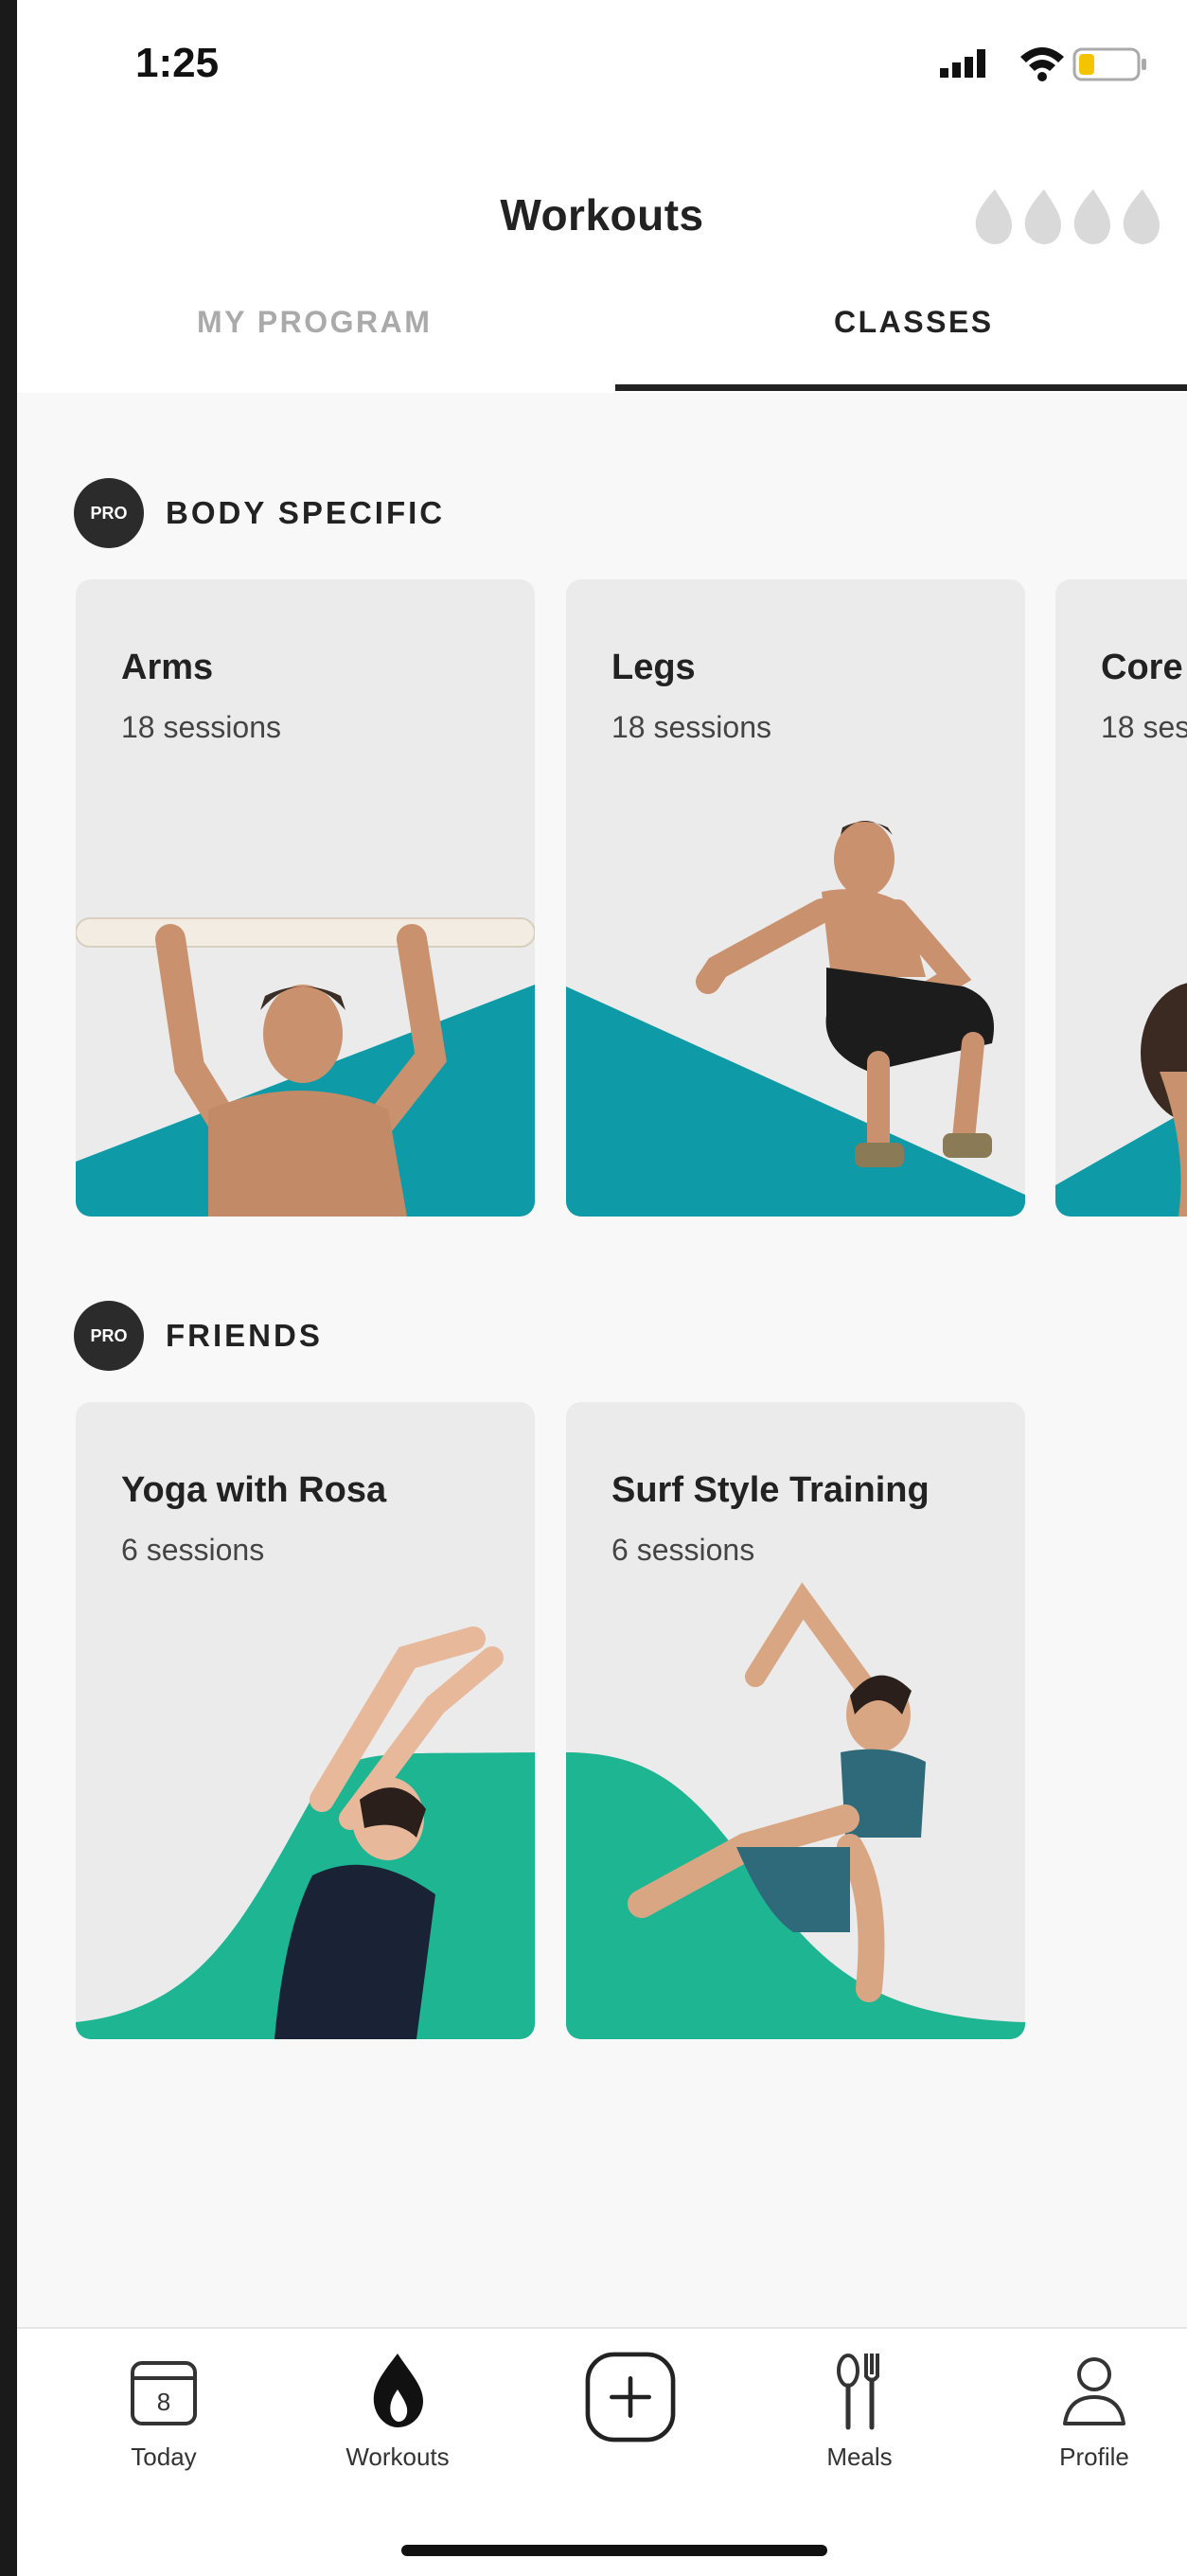 Image resolution: width=1187 pixels, height=2576 pixels. What do you see at coordinates (177, 63) in the screenshot?
I see `status-time: 1:25` at bounding box center [177, 63].